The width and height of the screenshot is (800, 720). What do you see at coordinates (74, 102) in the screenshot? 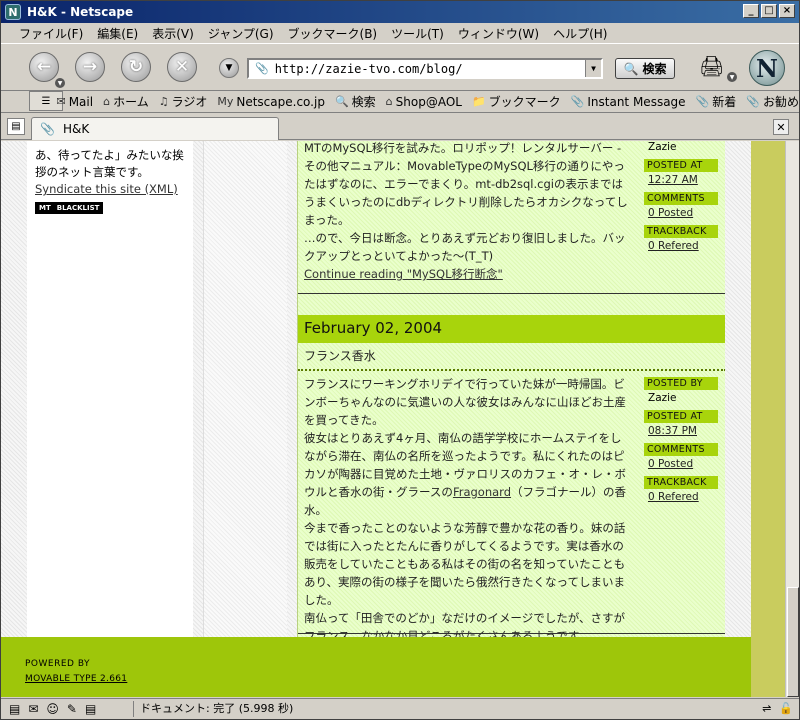
I see `toolbar-mail: ✉ Mail` at bounding box center [74, 102].